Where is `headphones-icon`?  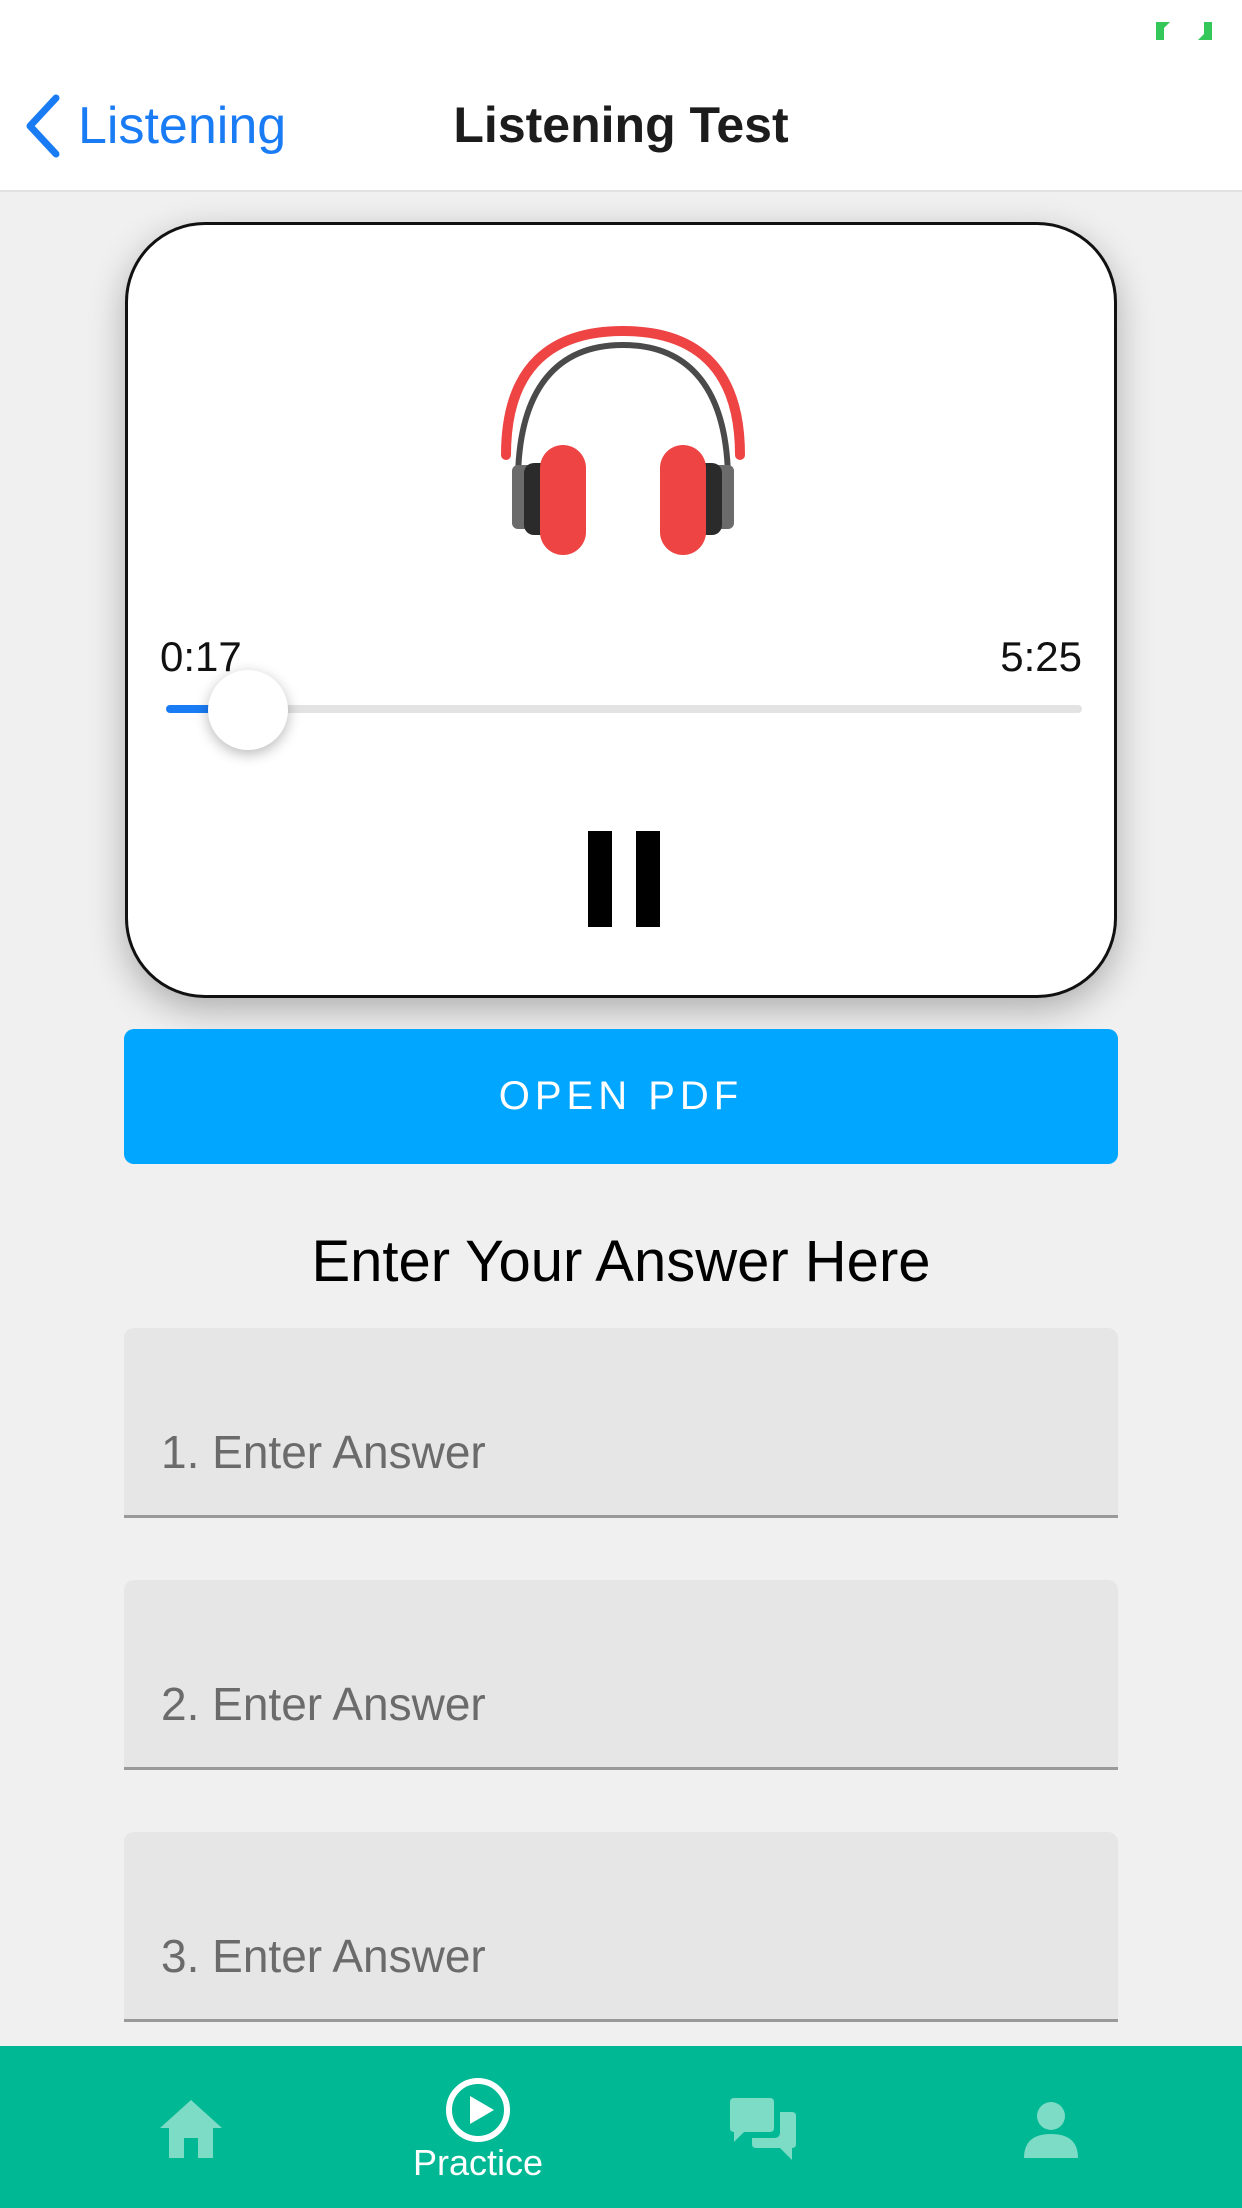 headphones-icon is located at coordinates (623, 440).